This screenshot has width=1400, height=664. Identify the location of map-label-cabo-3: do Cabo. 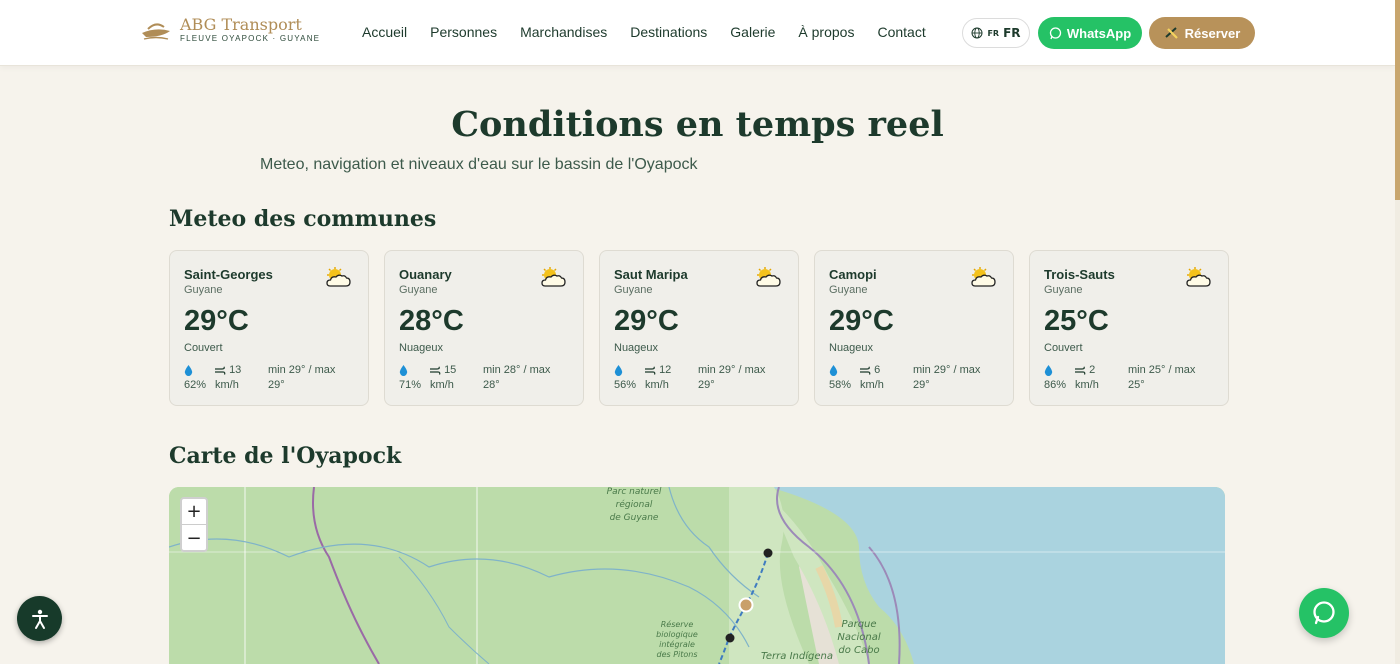
(858, 650).